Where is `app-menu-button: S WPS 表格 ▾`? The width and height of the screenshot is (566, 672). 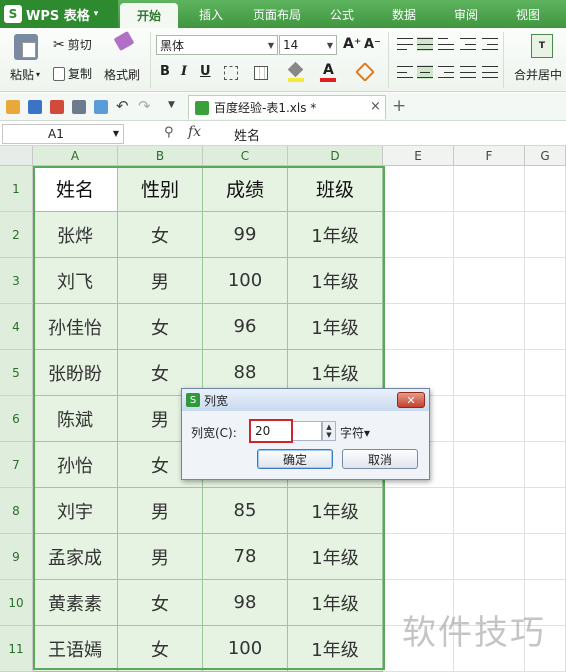
app-menu-button: S WPS 表格 ▾ is located at coordinates (59, 14).